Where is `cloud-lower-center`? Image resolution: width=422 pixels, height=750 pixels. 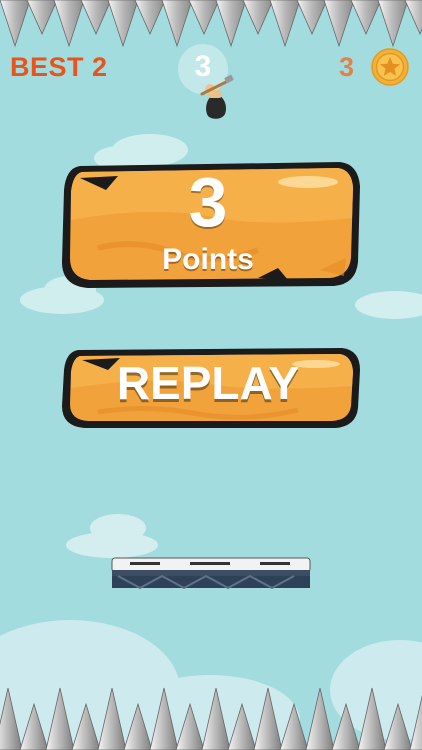 cloud-lower-center is located at coordinates (112, 536).